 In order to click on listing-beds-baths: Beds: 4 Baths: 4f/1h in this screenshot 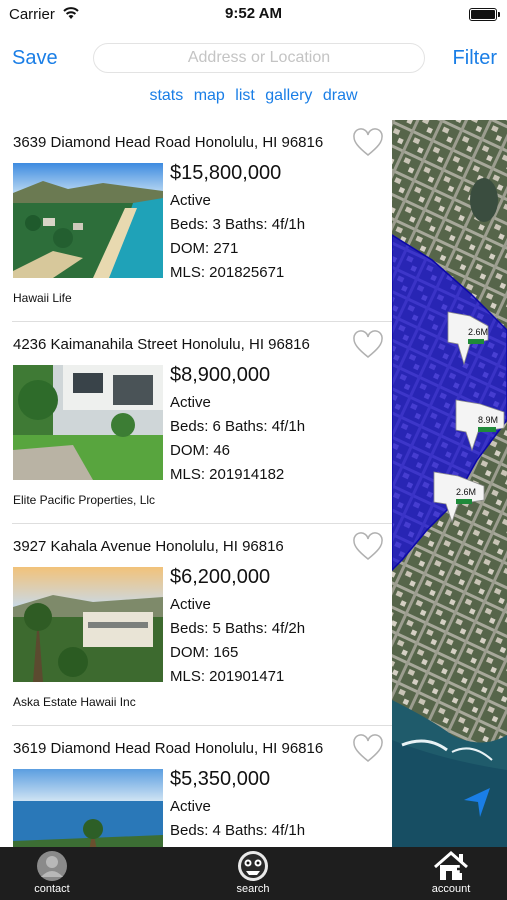, I will do `click(238, 830)`.